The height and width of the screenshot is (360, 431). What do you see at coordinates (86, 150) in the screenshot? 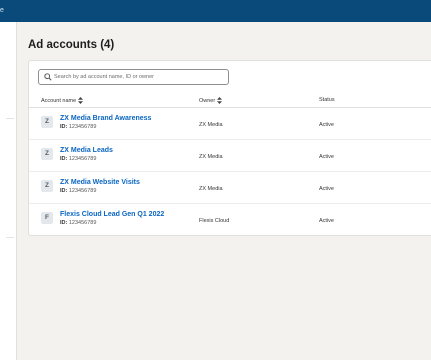
I see `account-name-link: ZX Media Leads` at bounding box center [86, 150].